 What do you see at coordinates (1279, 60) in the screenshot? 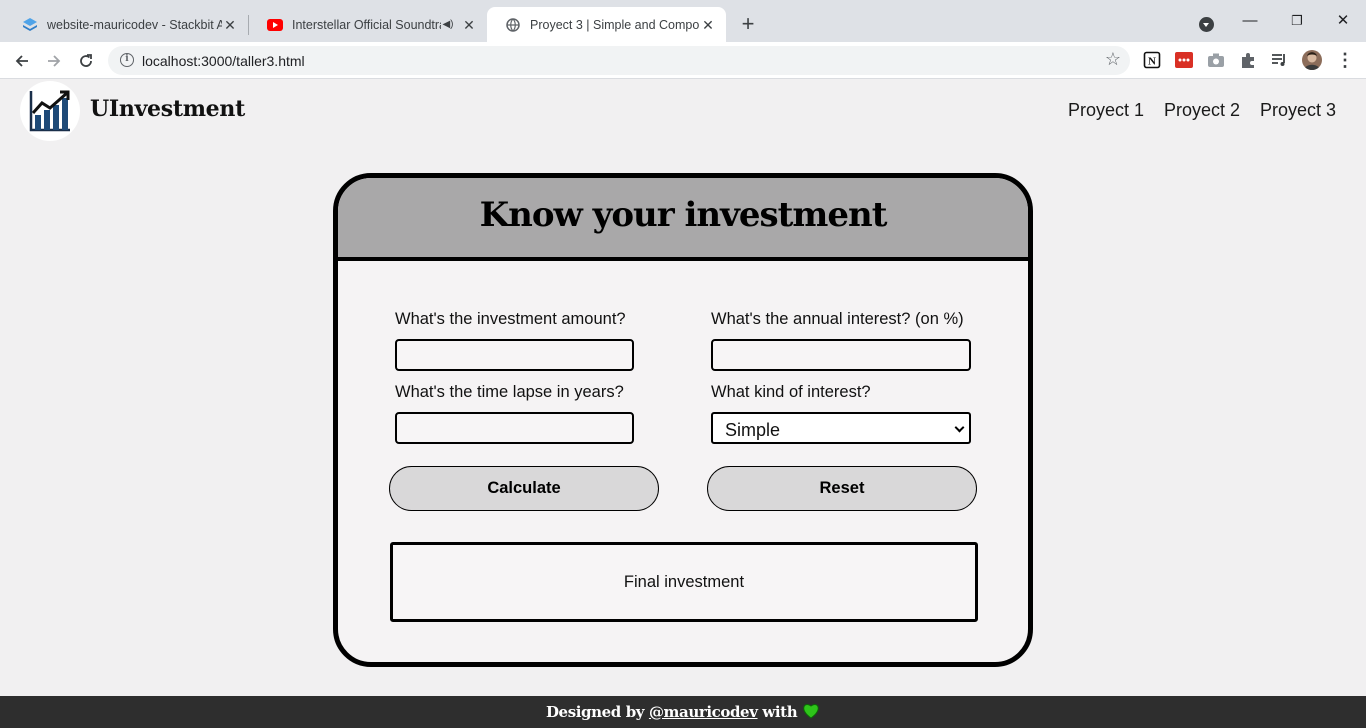
I see `media-queue-icon` at bounding box center [1279, 60].